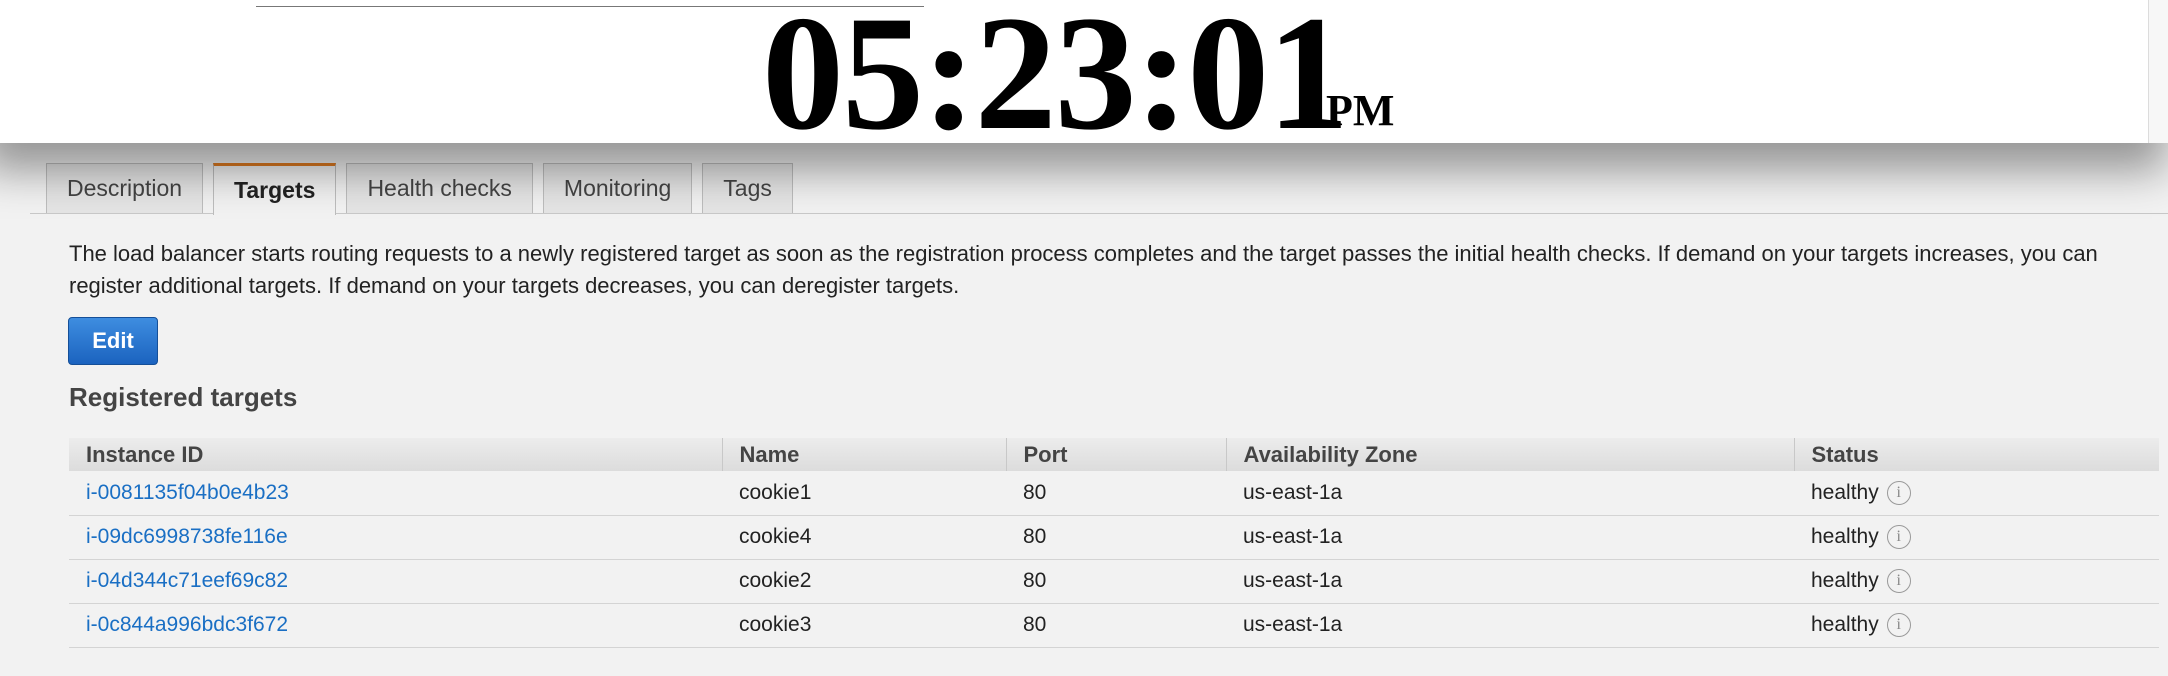 The image size is (2168, 676). What do you see at coordinates (439, 188) in the screenshot?
I see `tab-health-checks: Health checks` at bounding box center [439, 188].